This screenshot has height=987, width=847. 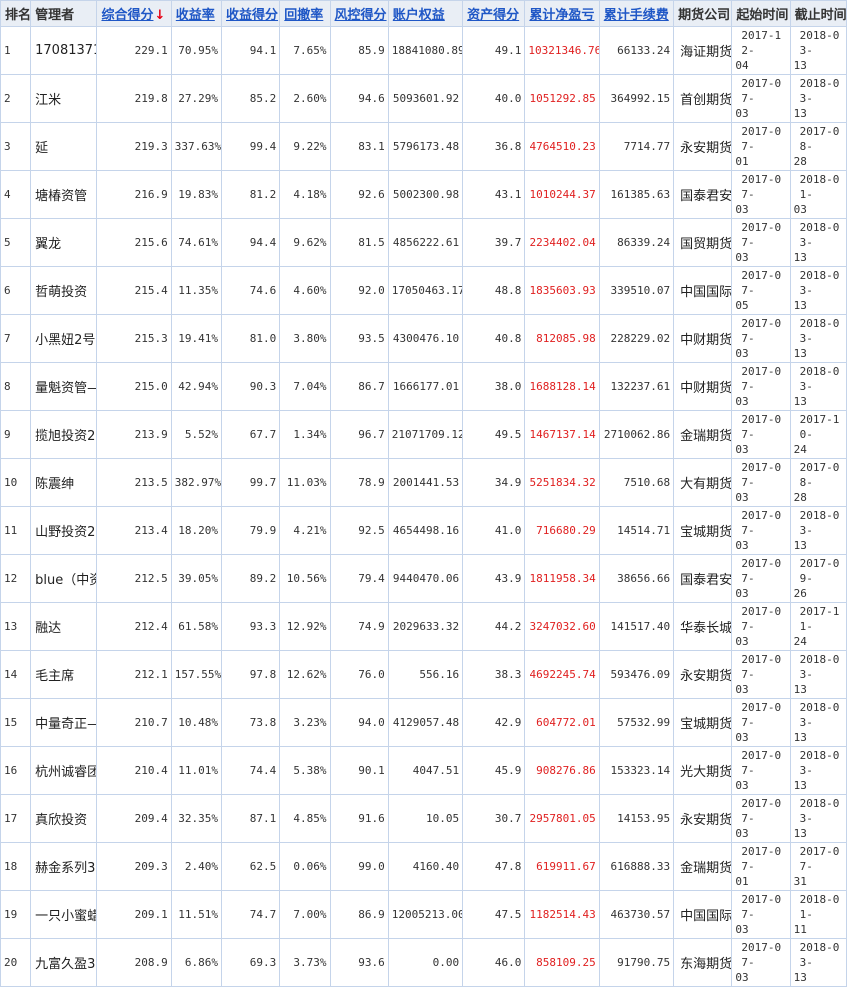 I want to click on cell-manager: 哲萌投资, so click(x=64, y=290).